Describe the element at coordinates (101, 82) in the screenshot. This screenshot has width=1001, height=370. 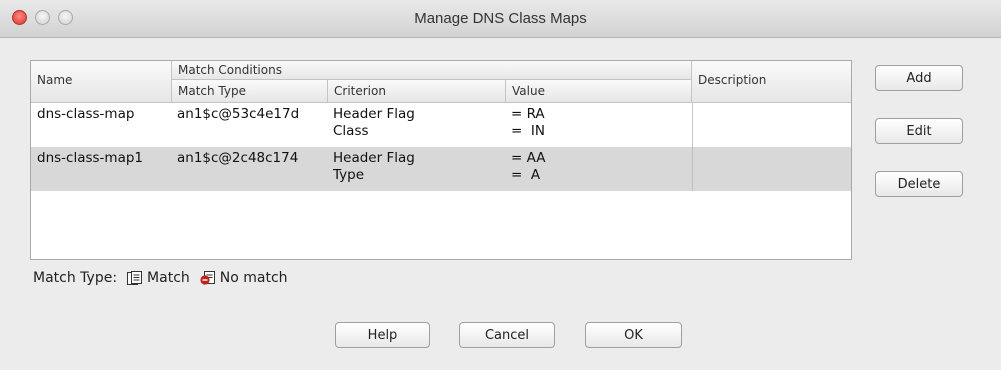
I see `header-name: Name` at that location.